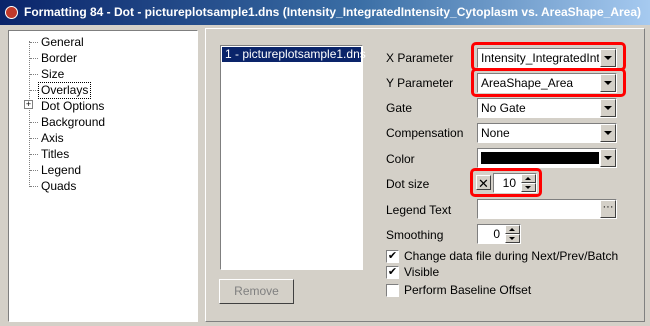 This screenshot has width=650, height=326. Describe the element at coordinates (11, 12) in the screenshot. I see `app-icon` at that location.